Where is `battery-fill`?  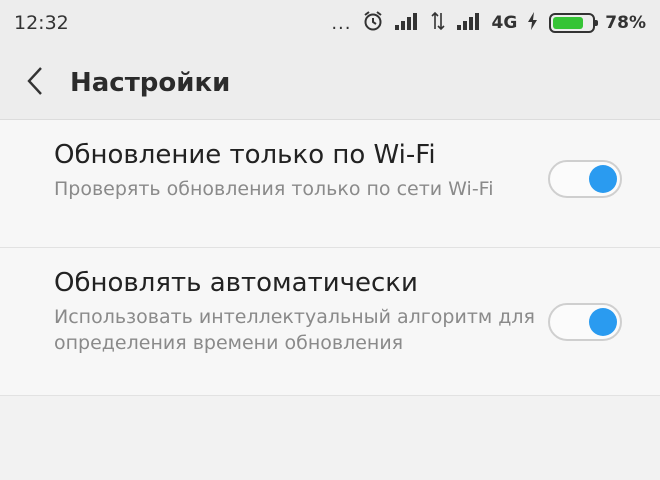
battery-fill is located at coordinates (568, 23).